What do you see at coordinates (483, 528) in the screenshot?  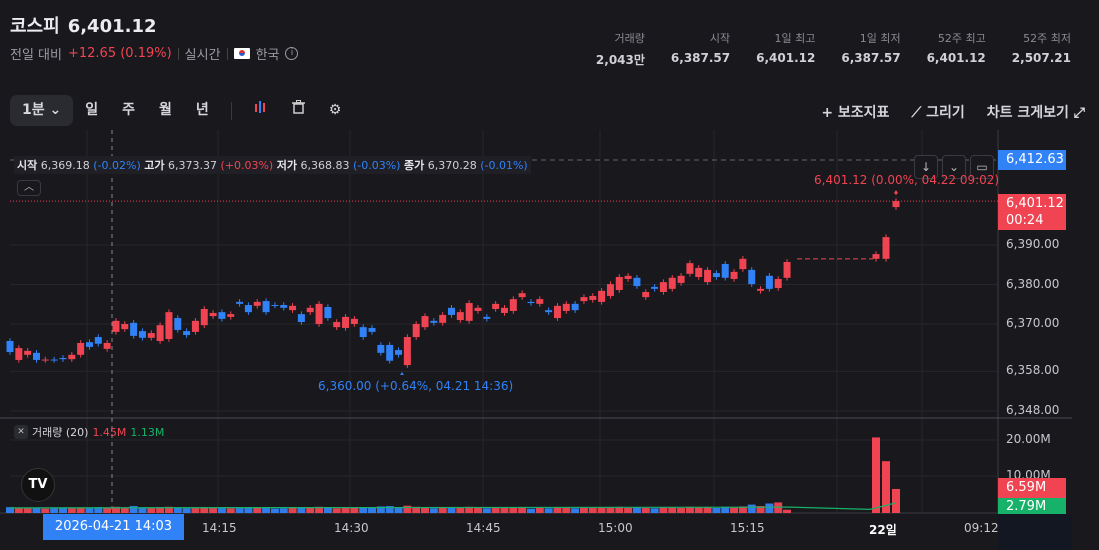 I see `time-tick: 14:45` at bounding box center [483, 528].